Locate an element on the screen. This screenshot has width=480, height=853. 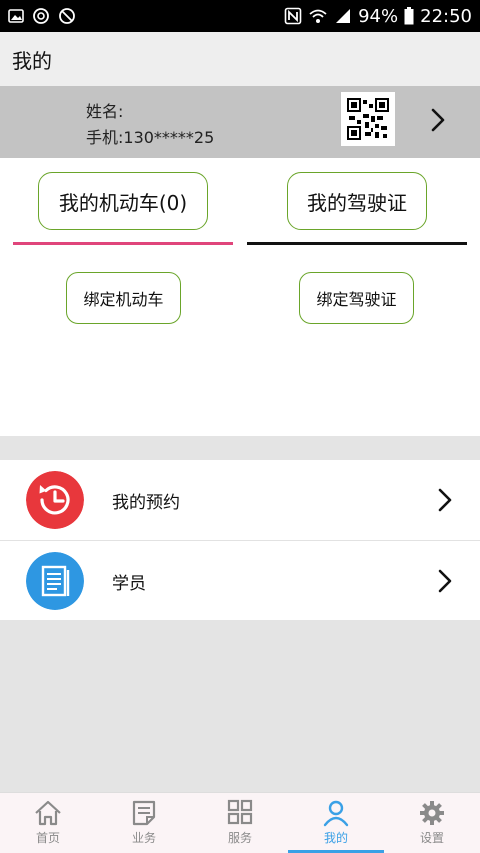
nav-item-mine: 我的 is located at coordinates (336, 823).